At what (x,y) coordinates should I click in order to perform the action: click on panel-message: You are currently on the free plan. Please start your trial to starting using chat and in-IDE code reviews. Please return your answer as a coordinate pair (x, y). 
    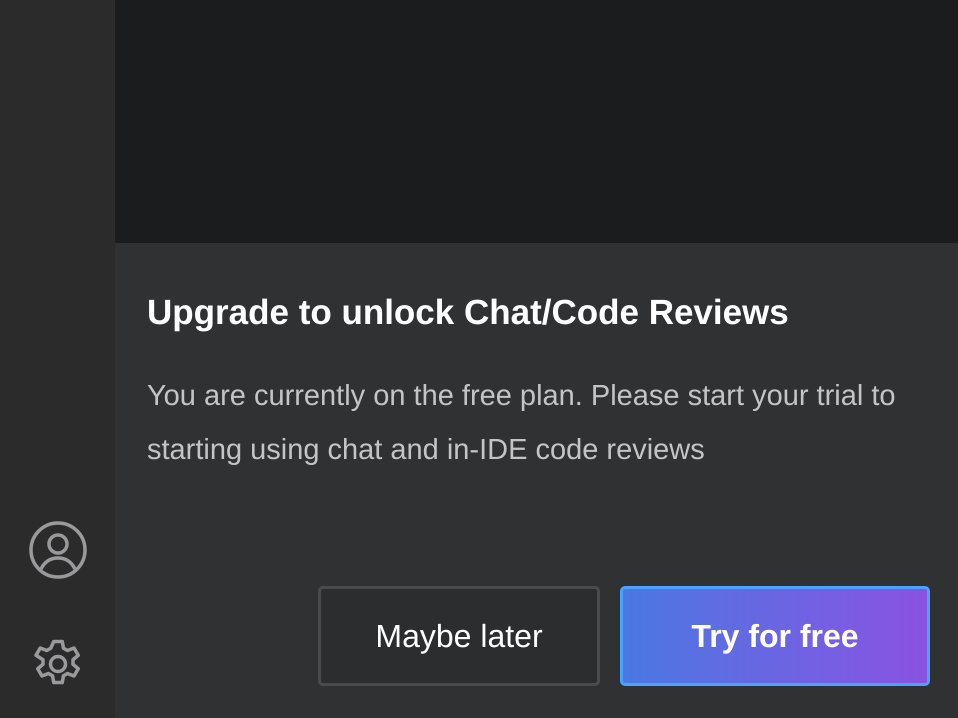
    Looking at the image, I should click on (522, 423).